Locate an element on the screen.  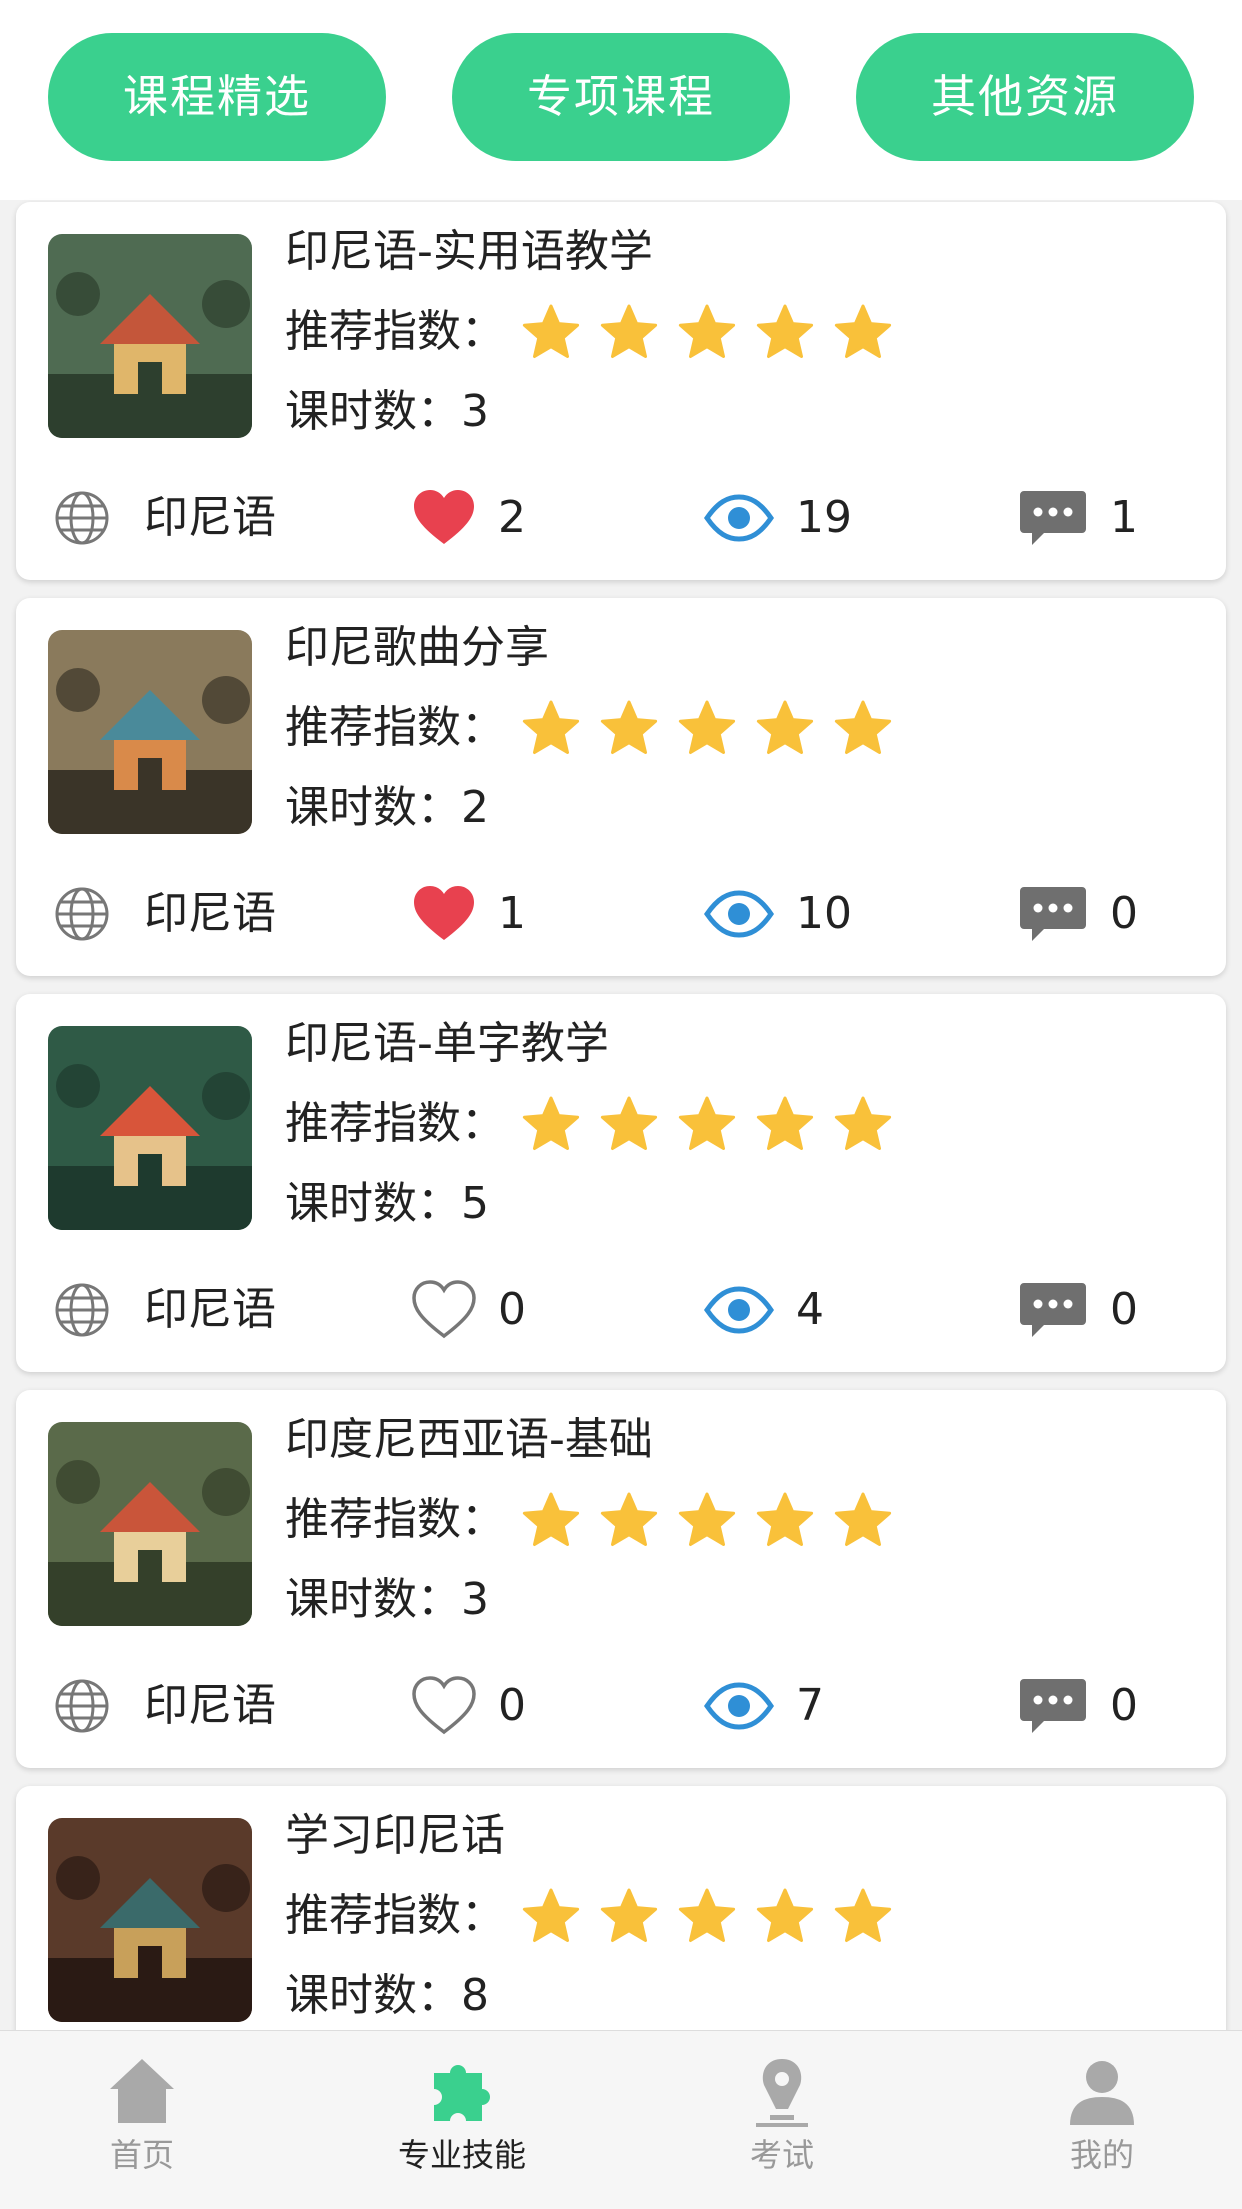
course-title: 印尼歌曲分享 is located at coordinates (417, 647).